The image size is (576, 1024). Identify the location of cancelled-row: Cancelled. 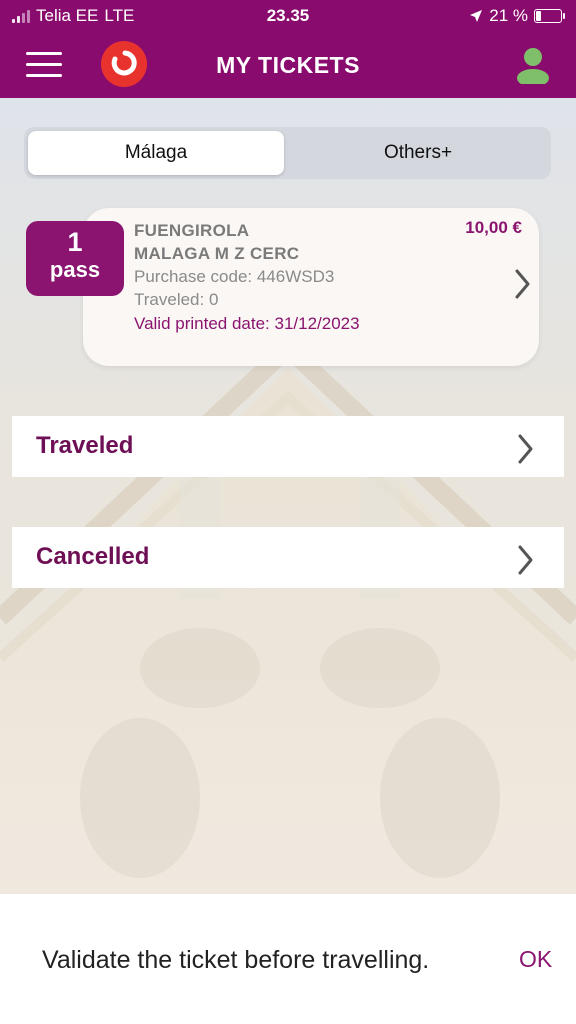
(288, 557).